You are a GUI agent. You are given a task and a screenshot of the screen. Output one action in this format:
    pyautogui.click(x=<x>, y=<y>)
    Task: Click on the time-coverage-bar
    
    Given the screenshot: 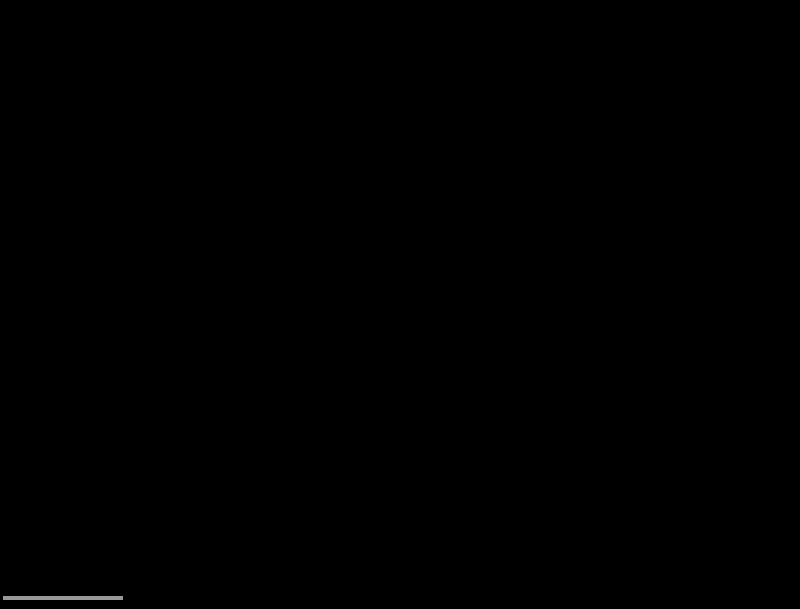 What is the action you would take?
    pyautogui.click(x=63, y=598)
    